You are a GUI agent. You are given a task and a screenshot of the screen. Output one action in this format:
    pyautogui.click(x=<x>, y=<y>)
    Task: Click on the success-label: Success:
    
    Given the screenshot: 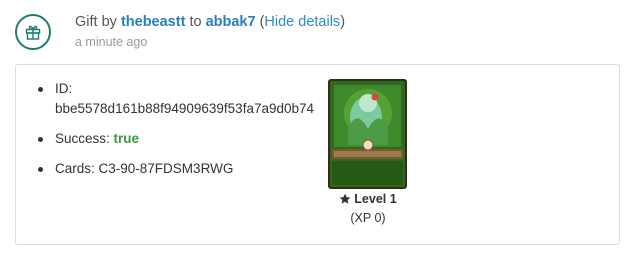 What is the action you would take?
    pyautogui.click(x=82, y=138)
    